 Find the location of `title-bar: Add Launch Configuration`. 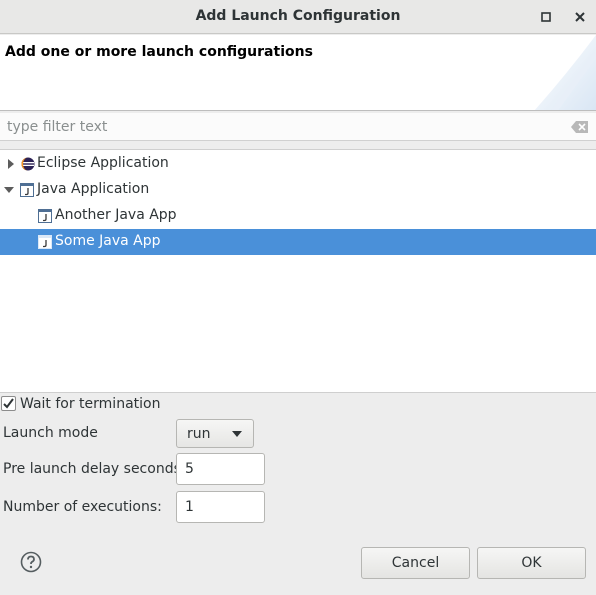

title-bar: Add Launch Configuration is located at coordinates (298, 17).